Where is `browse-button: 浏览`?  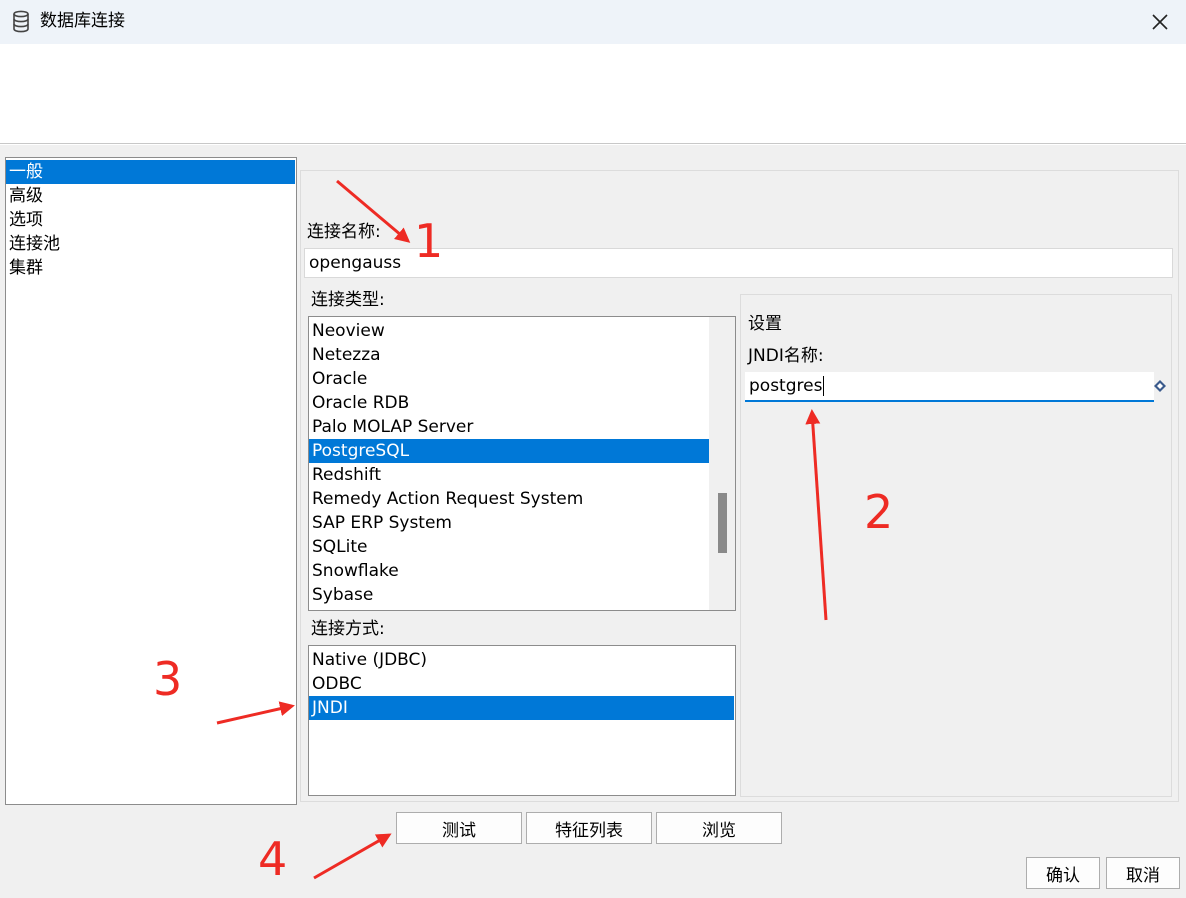
browse-button: 浏览 is located at coordinates (719, 828).